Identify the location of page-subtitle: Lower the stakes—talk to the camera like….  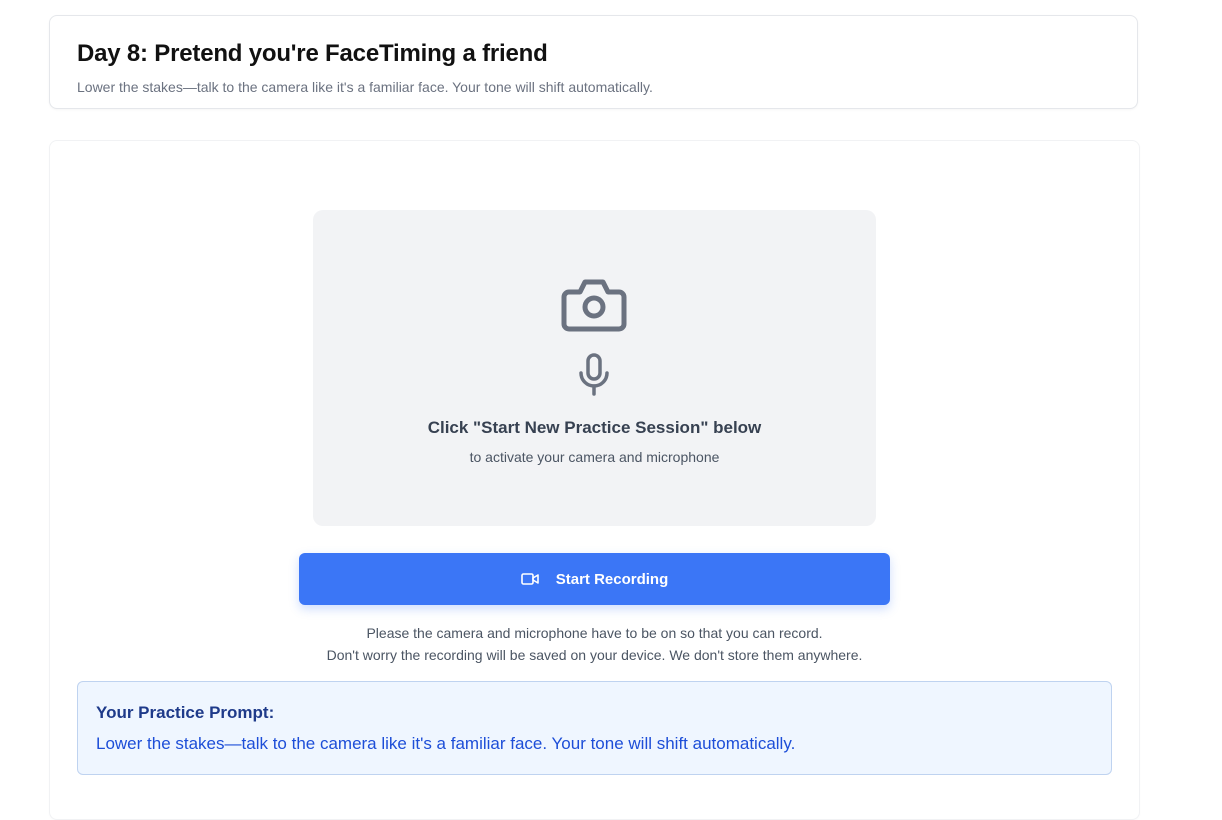
(365, 87).